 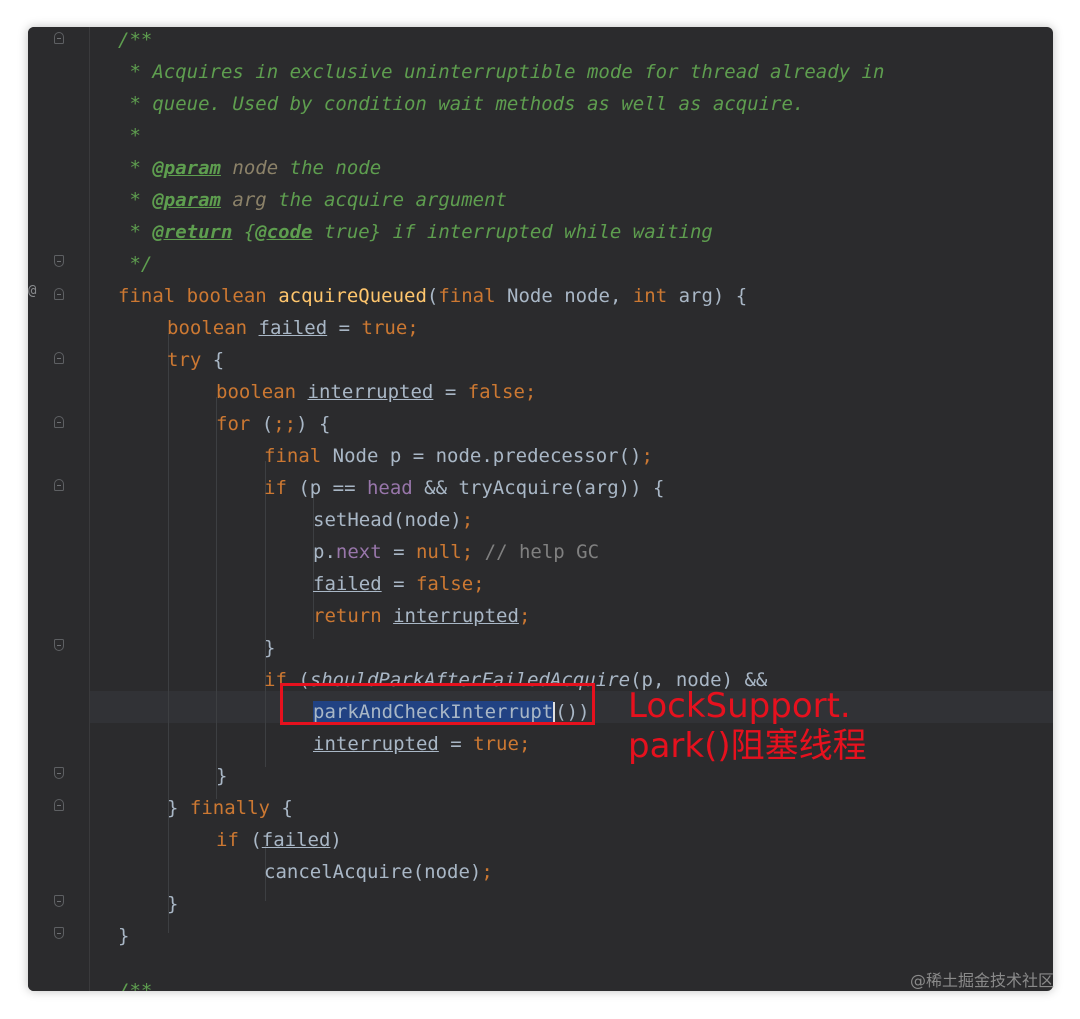 I want to click on code-line: if (p == head && tryAcquire(arg)) {, so click(x=464, y=488).